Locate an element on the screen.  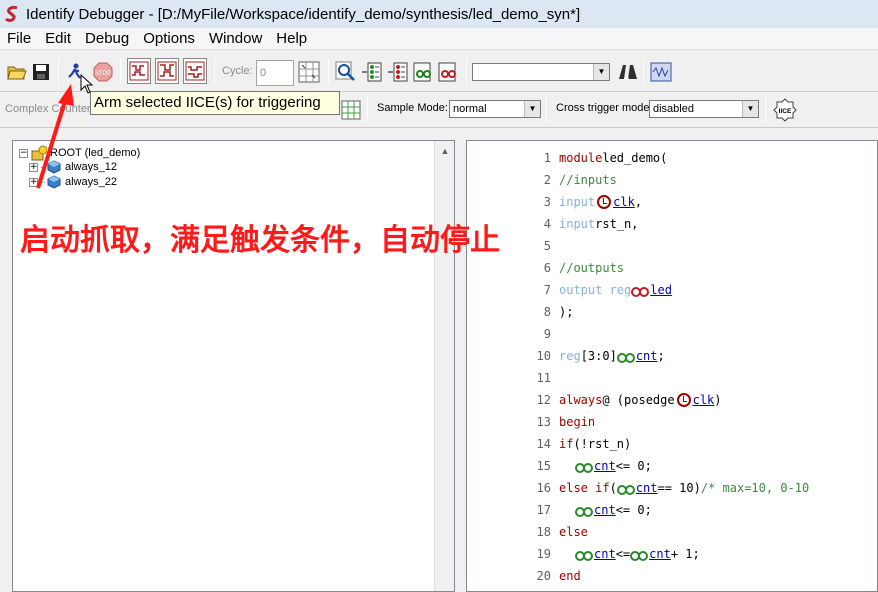
tree-item-label: always_22 is located at coordinates (91, 182).